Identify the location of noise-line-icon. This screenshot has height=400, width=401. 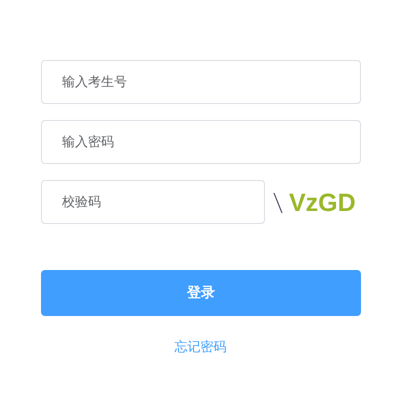
(278, 203).